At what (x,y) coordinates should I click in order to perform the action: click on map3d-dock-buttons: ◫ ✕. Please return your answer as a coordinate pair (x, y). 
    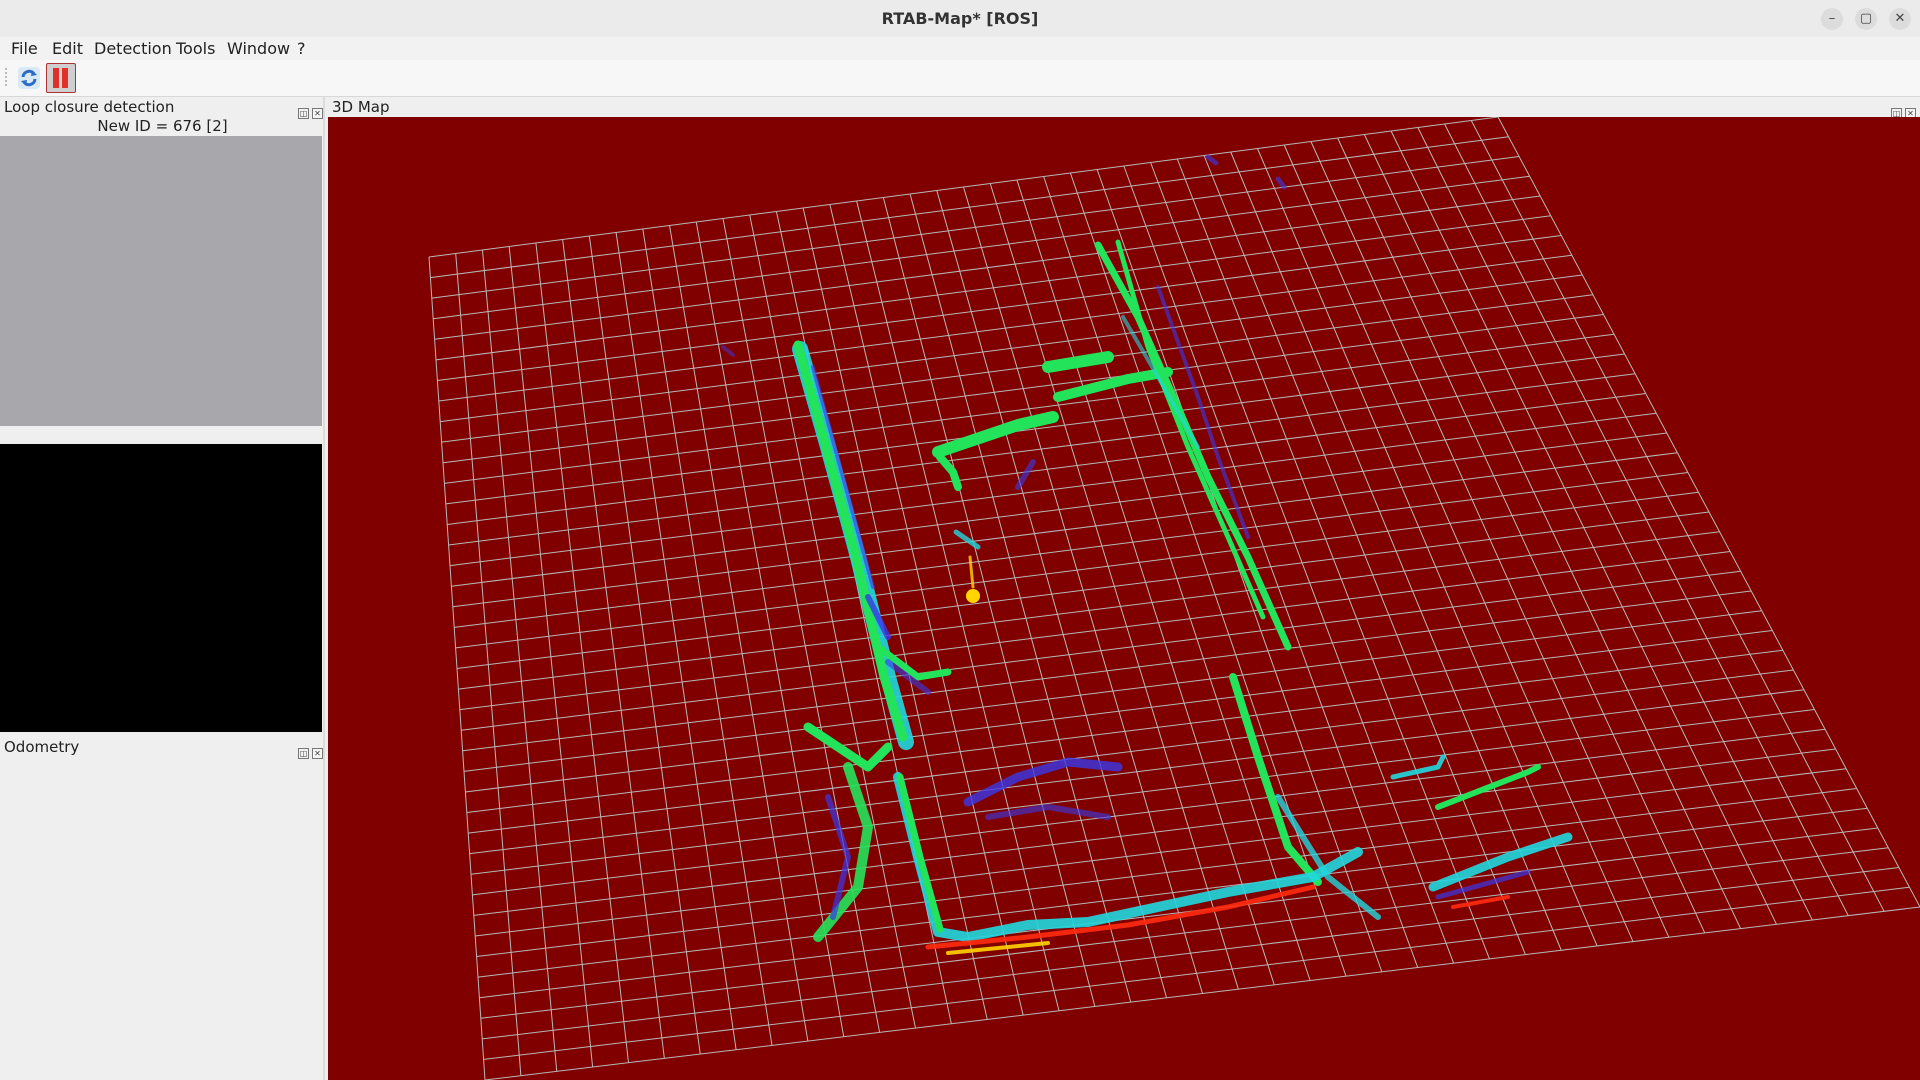
    Looking at the image, I should click on (1902, 110).